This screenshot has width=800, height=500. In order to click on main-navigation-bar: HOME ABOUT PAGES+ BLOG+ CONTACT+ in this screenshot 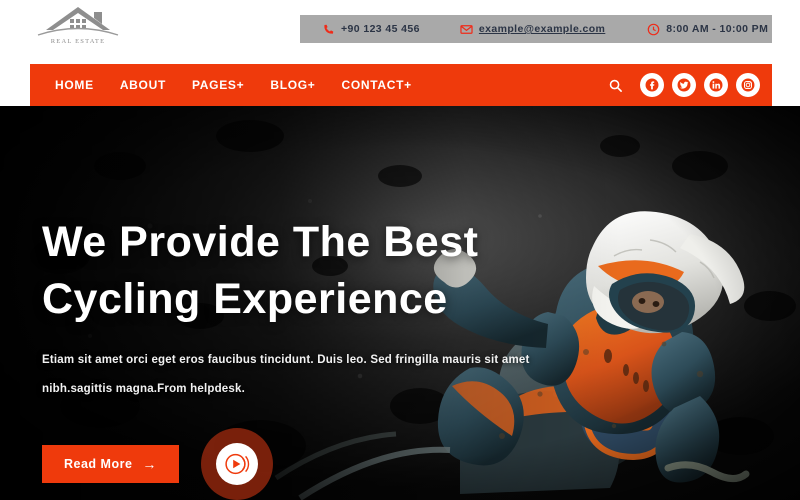, I will do `click(401, 85)`.